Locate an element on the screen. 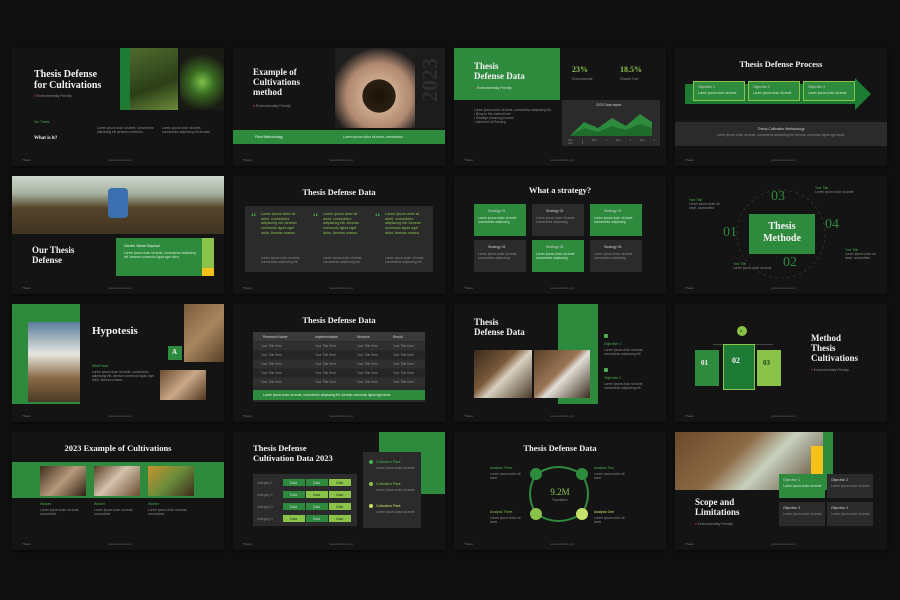 The image size is (900, 600). quote-icon-2: “ is located at coordinates (316, 217).